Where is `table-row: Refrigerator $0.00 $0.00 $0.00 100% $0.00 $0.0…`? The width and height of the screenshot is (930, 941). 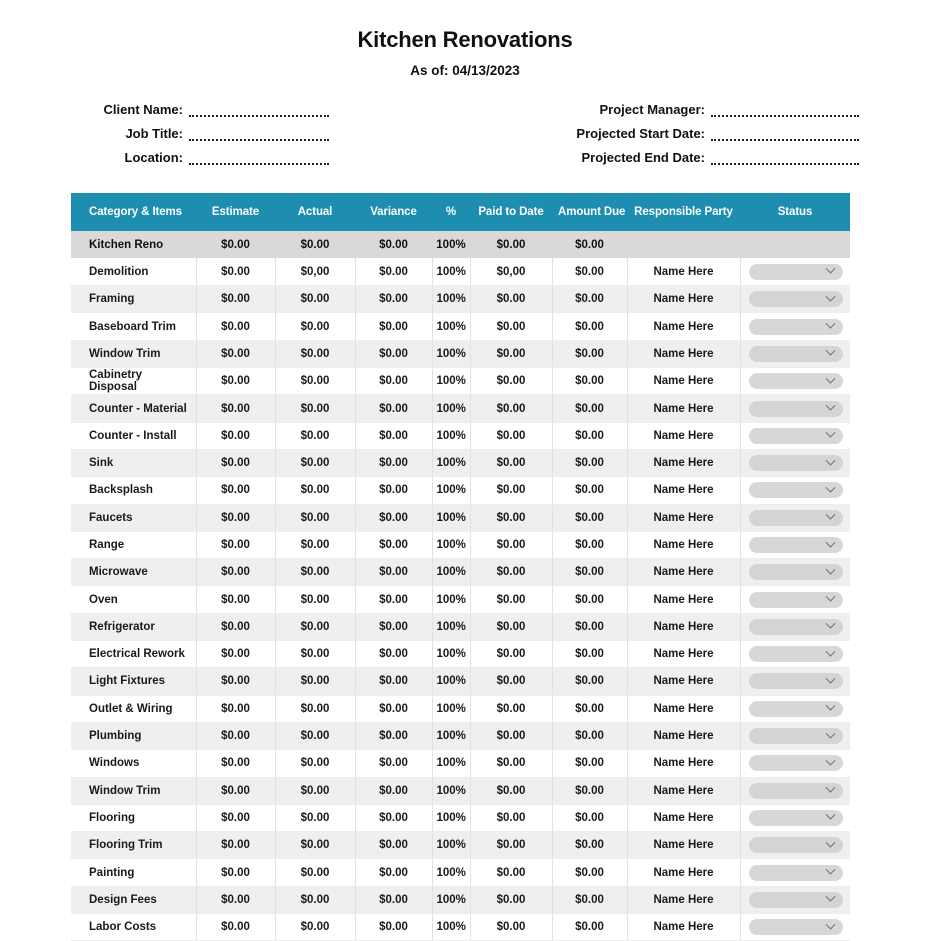
table-row: Refrigerator $0.00 $0.00 $0.00 100% $0.00 $0.0… is located at coordinates (460, 627).